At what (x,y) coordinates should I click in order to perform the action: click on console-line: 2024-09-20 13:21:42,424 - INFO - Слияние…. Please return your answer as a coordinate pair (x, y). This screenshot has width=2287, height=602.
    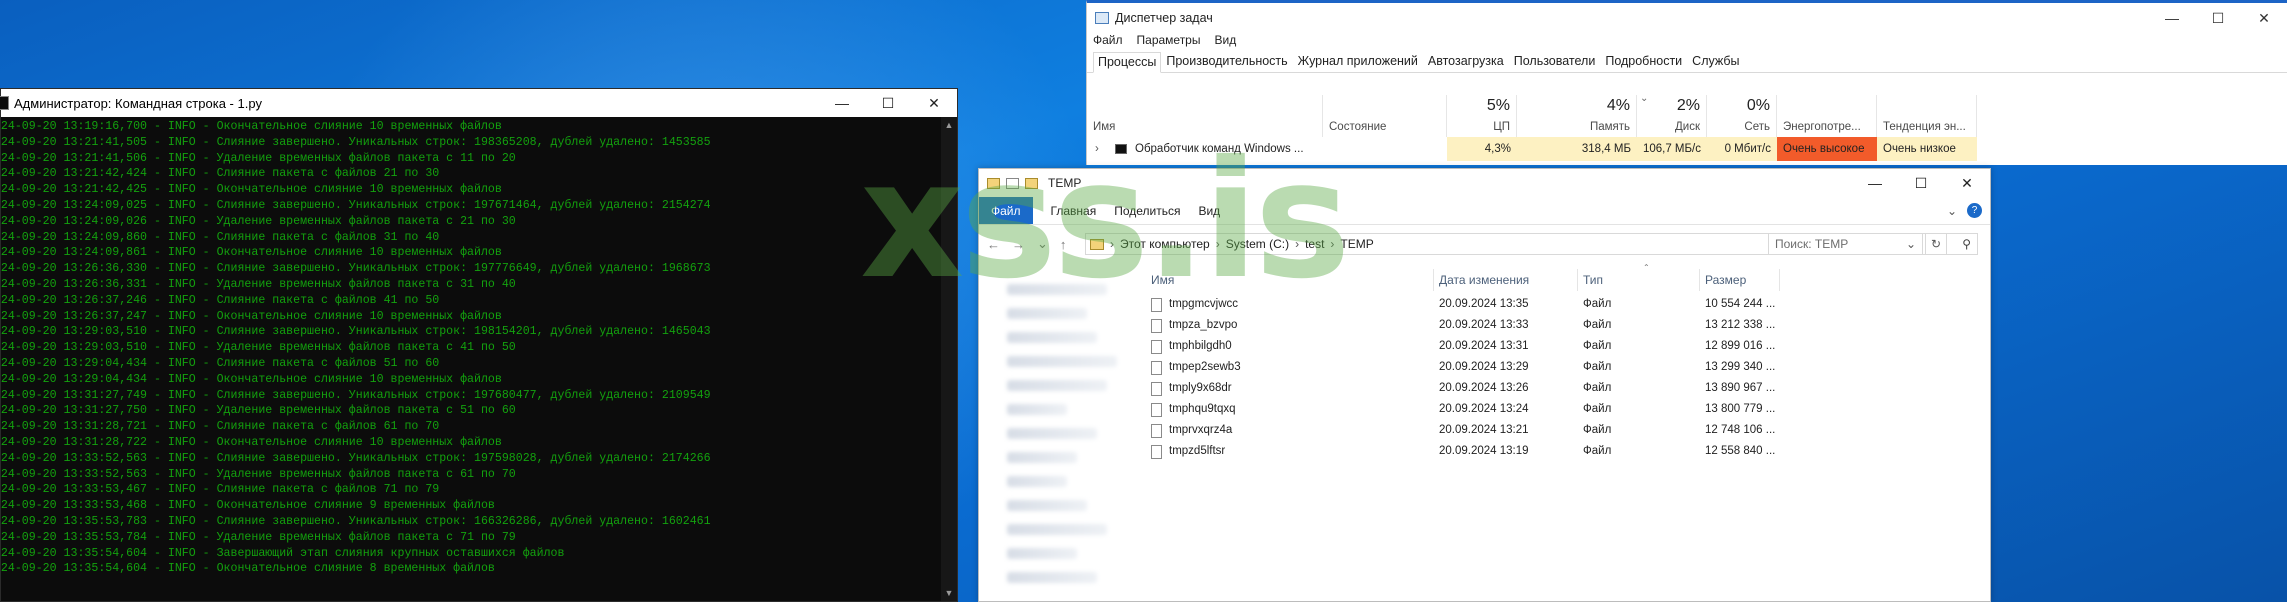
    Looking at the image, I should click on (220, 174).